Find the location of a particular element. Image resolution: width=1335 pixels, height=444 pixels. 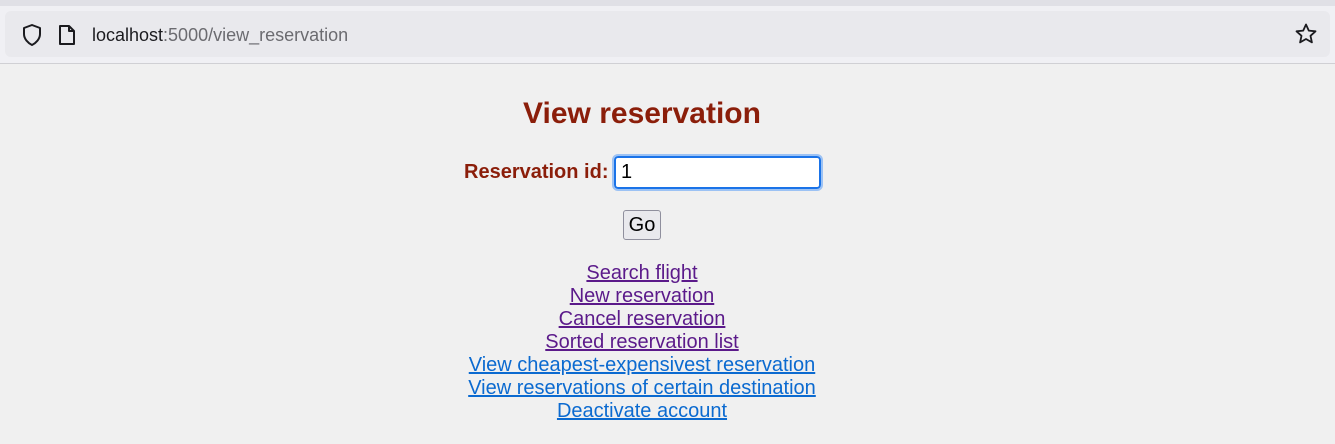

url-text: localhost:5000/view_reservation is located at coordinates (220, 35).